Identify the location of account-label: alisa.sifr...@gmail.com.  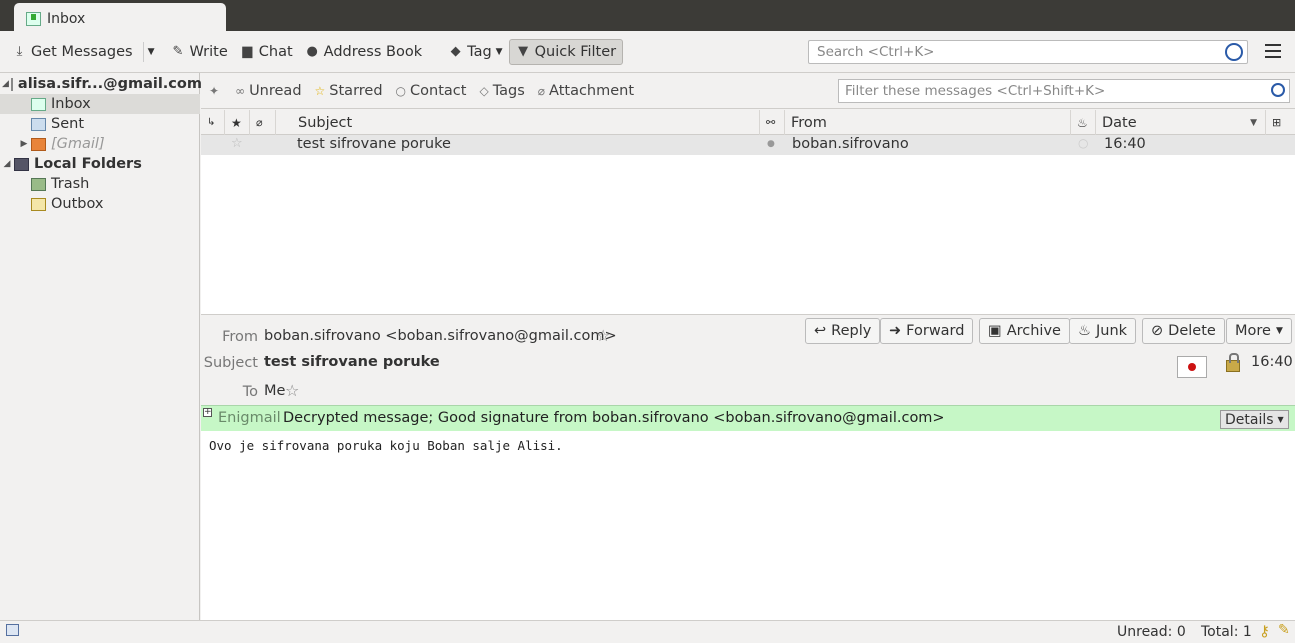
(109, 84).